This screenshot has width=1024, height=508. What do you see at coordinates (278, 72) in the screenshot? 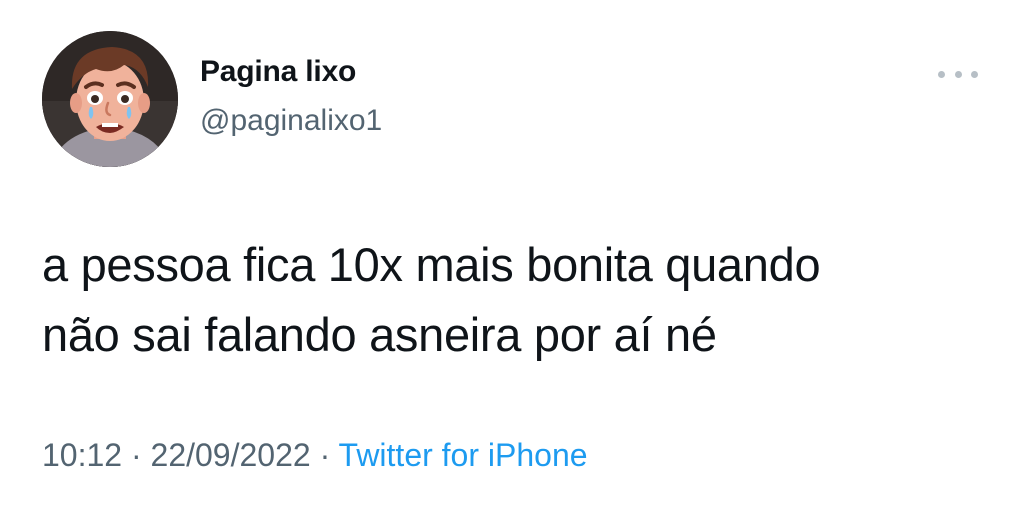
I see `author-display-name: Pagina lixo` at bounding box center [278, 72].